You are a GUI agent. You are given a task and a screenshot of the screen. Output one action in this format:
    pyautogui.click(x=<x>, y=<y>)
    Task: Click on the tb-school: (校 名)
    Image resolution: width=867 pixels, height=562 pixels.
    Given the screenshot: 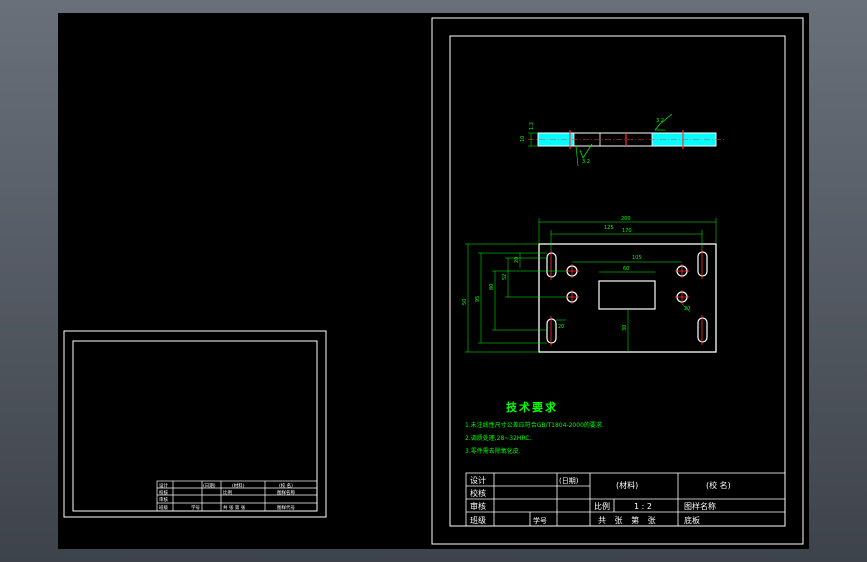 What is the action you would take?
    pyautogui.click(x=718, y=485)
    